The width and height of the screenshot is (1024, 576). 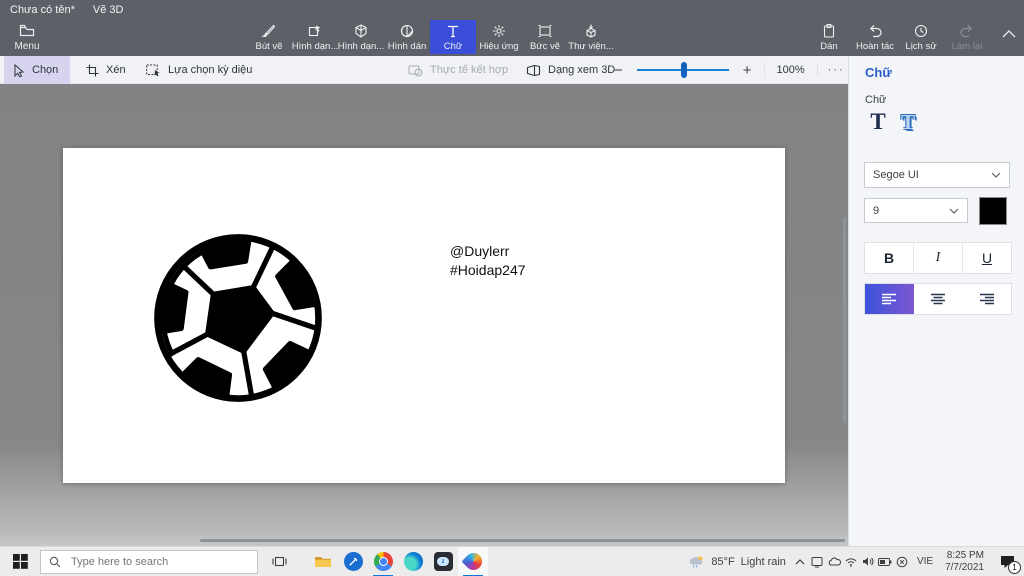 What do you see at coordinates (734, 70) in the screenshot?
I see `zoom-controls: − + 100% ···` at bounding box center [734, 70].